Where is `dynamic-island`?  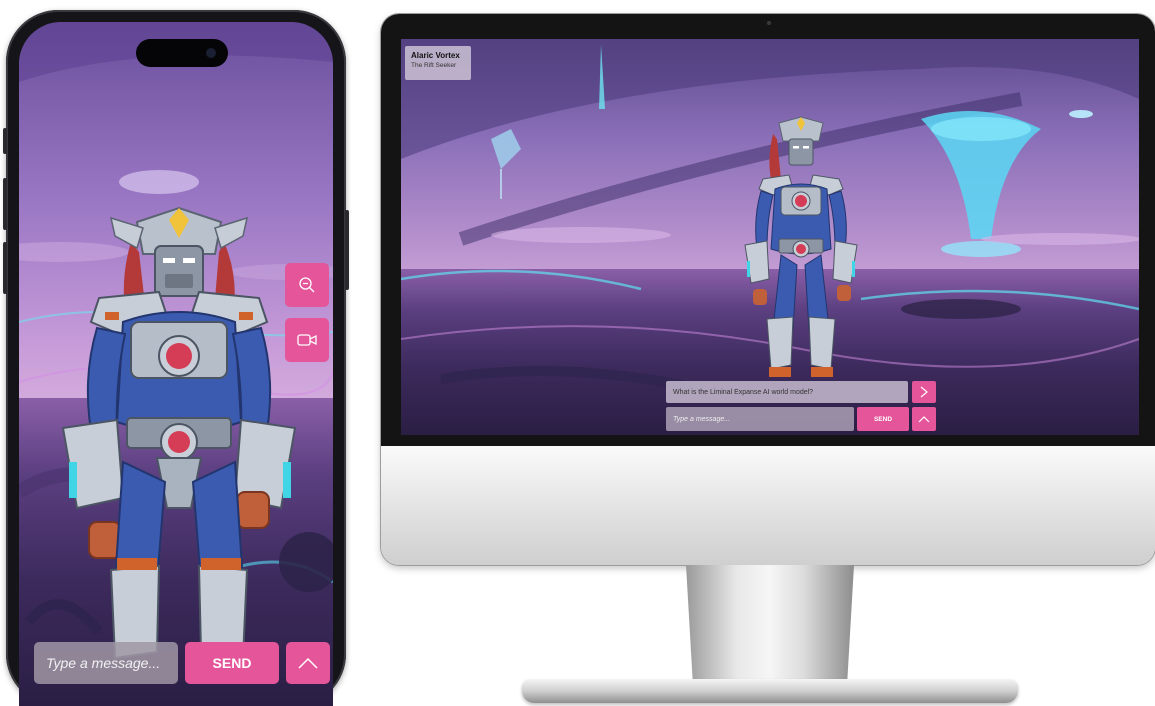 dynamic-island is located at coordinates (182, 53).